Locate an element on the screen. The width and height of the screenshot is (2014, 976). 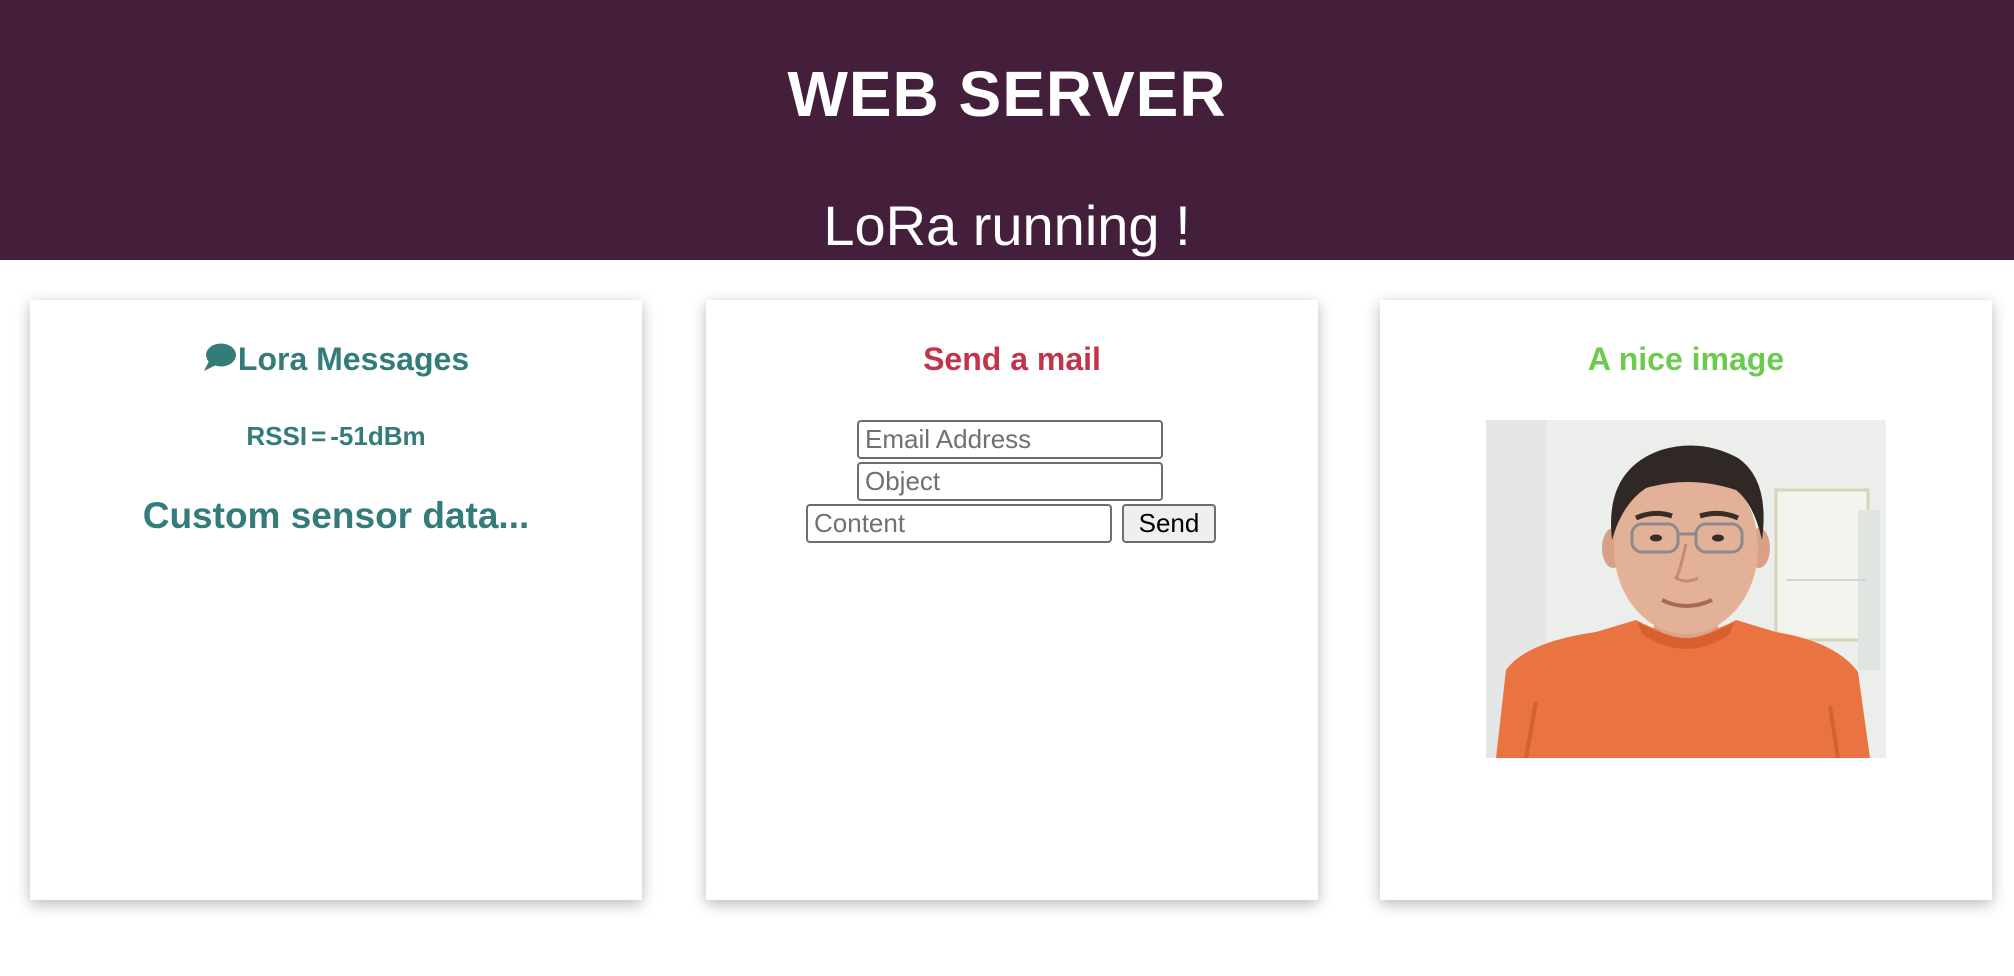
rssi-readout: RSSI = -51dBm is located at coordinates (336, 436).